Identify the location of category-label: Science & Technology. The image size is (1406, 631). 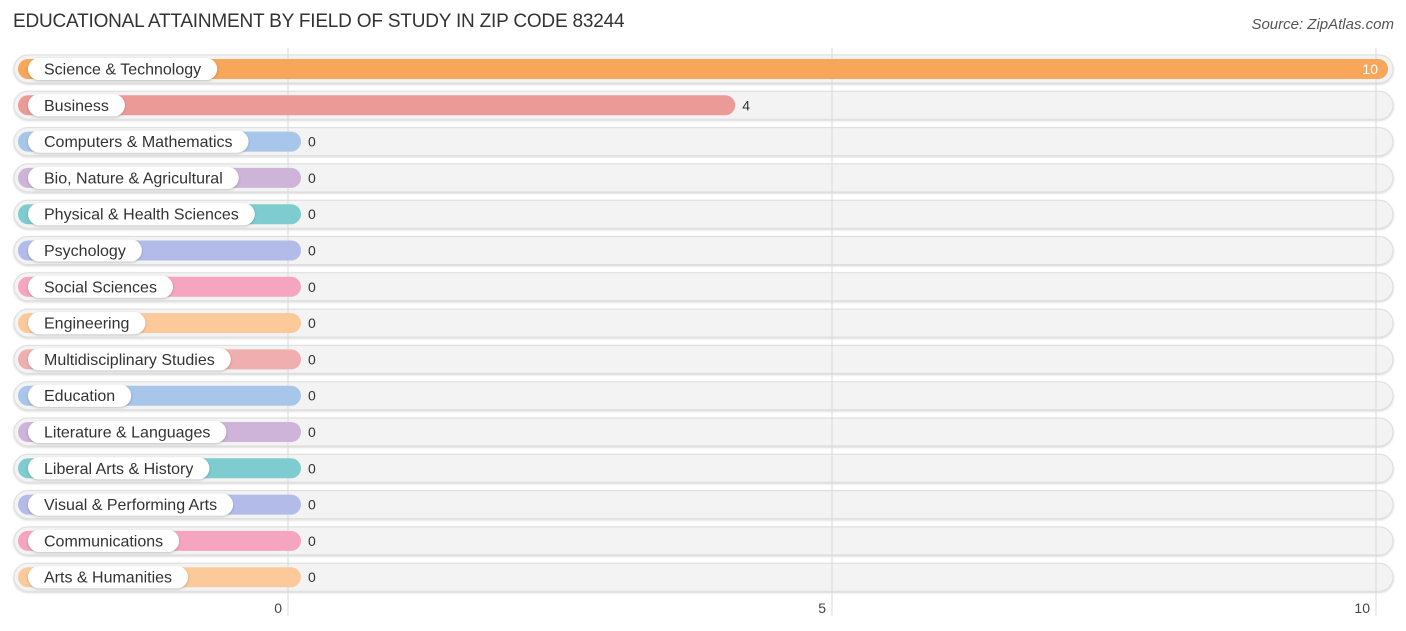
(122, 70).